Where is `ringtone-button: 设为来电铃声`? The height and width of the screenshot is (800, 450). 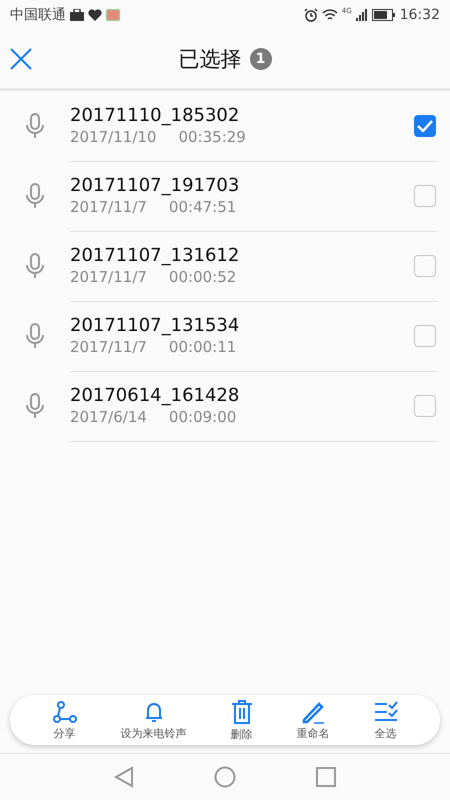 ringtone-button: 设为来电铃声 is located at coordinates (153, 720).